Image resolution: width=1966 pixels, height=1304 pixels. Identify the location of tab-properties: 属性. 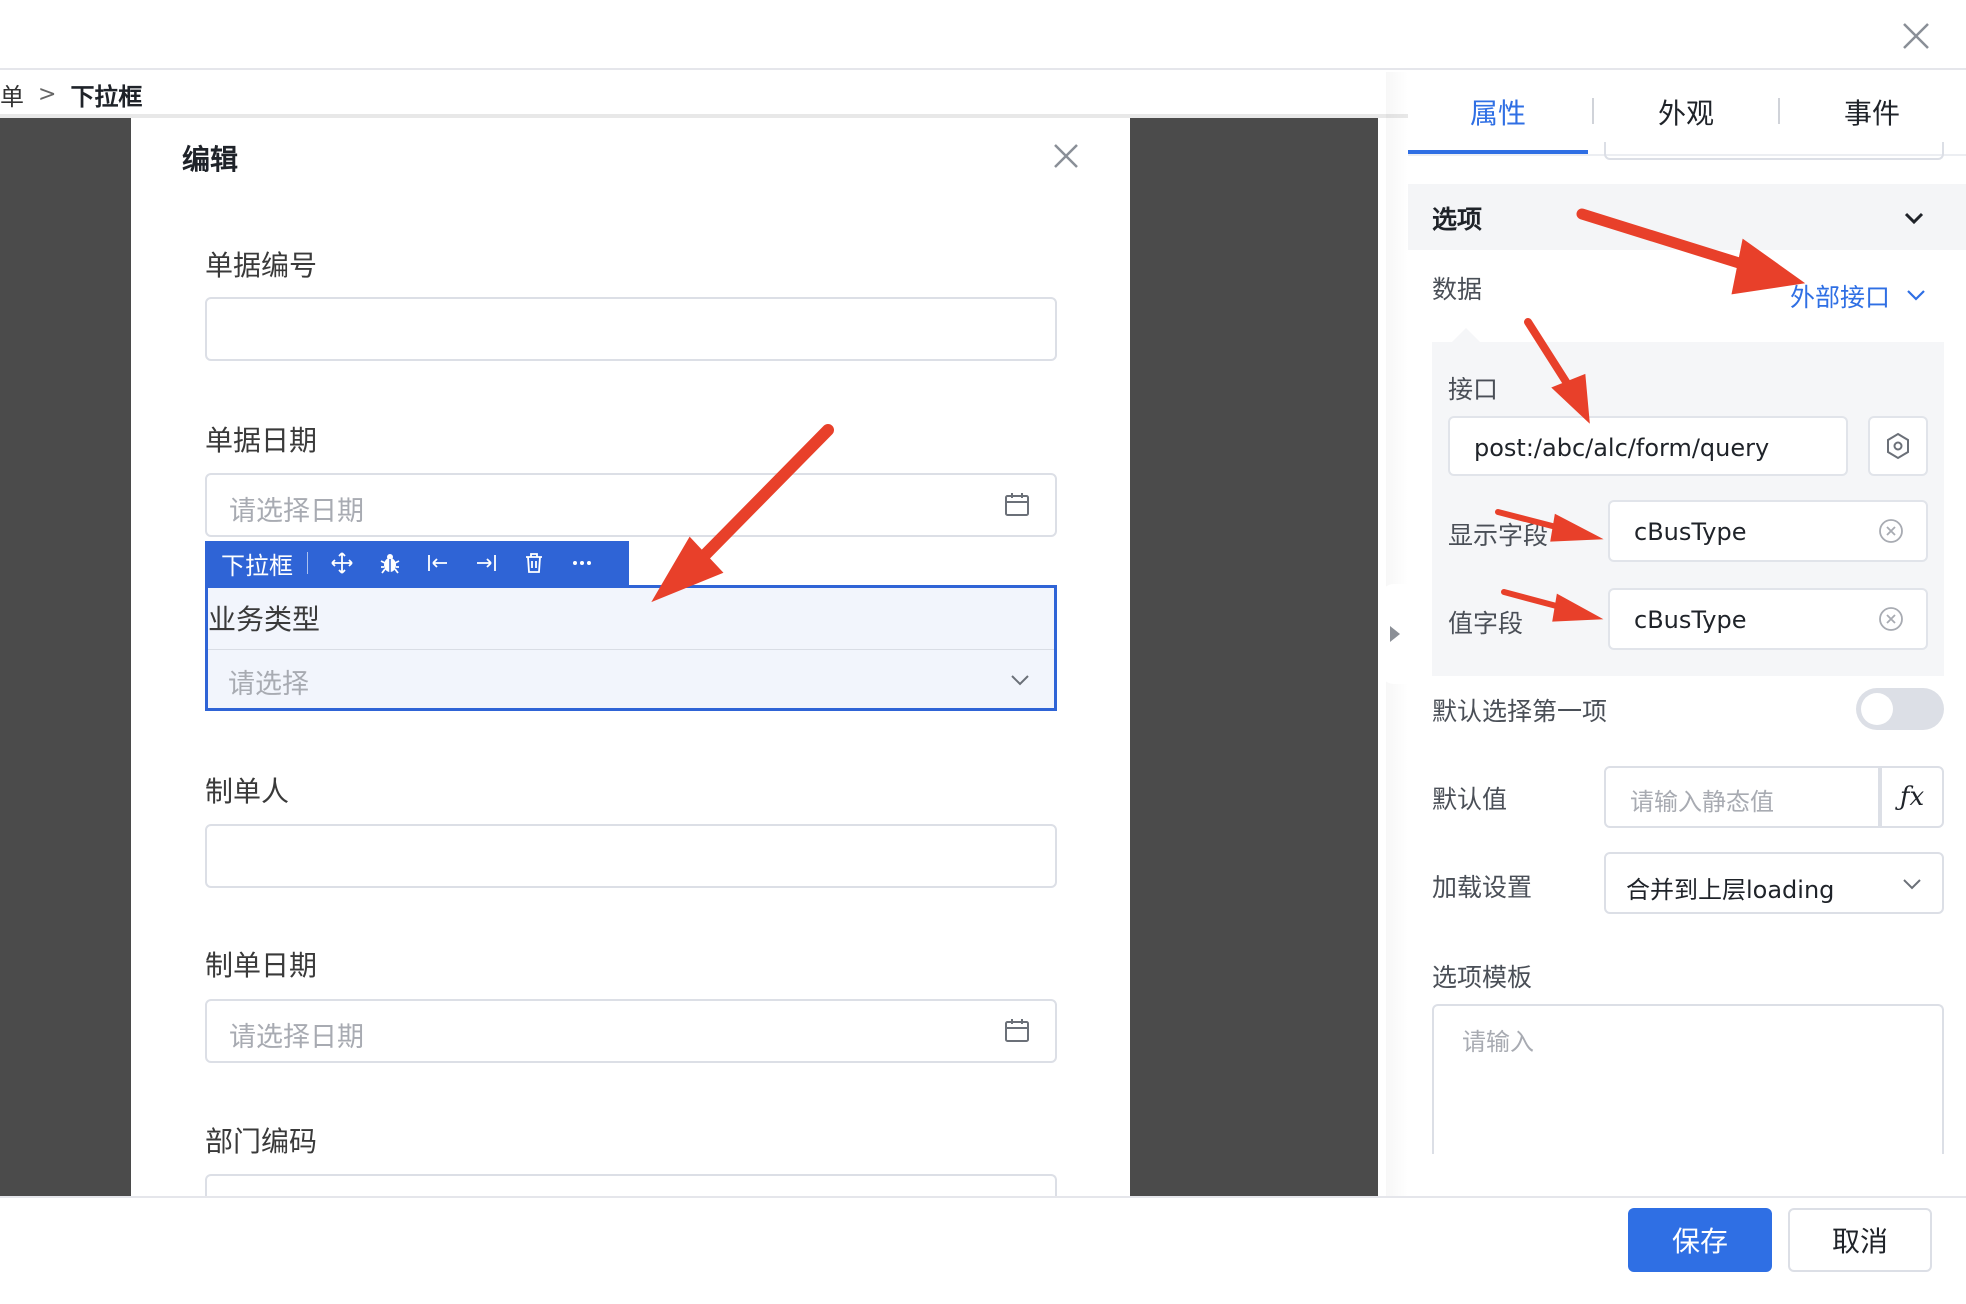
(1498, 112).